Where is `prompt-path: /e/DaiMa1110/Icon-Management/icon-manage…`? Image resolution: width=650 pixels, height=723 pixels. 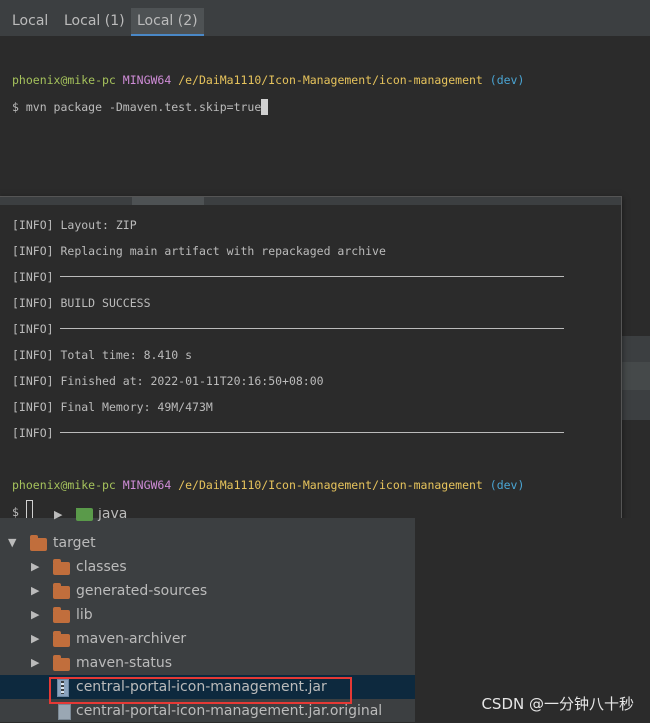 prompt-path: /e/DaiMa1110/Icon-Management/icon-manage… is located at coordinates (330, 80).